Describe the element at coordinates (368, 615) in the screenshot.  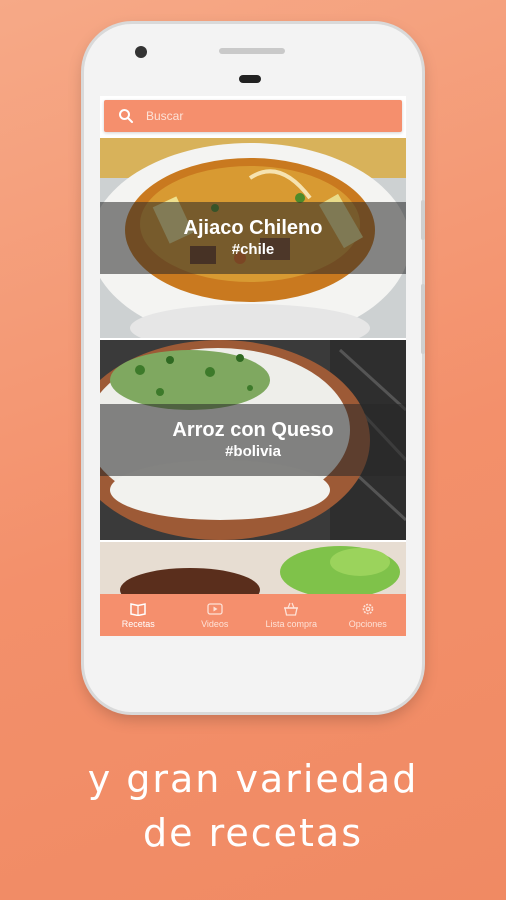
I see `nav-opciones: Opciones` at that location.